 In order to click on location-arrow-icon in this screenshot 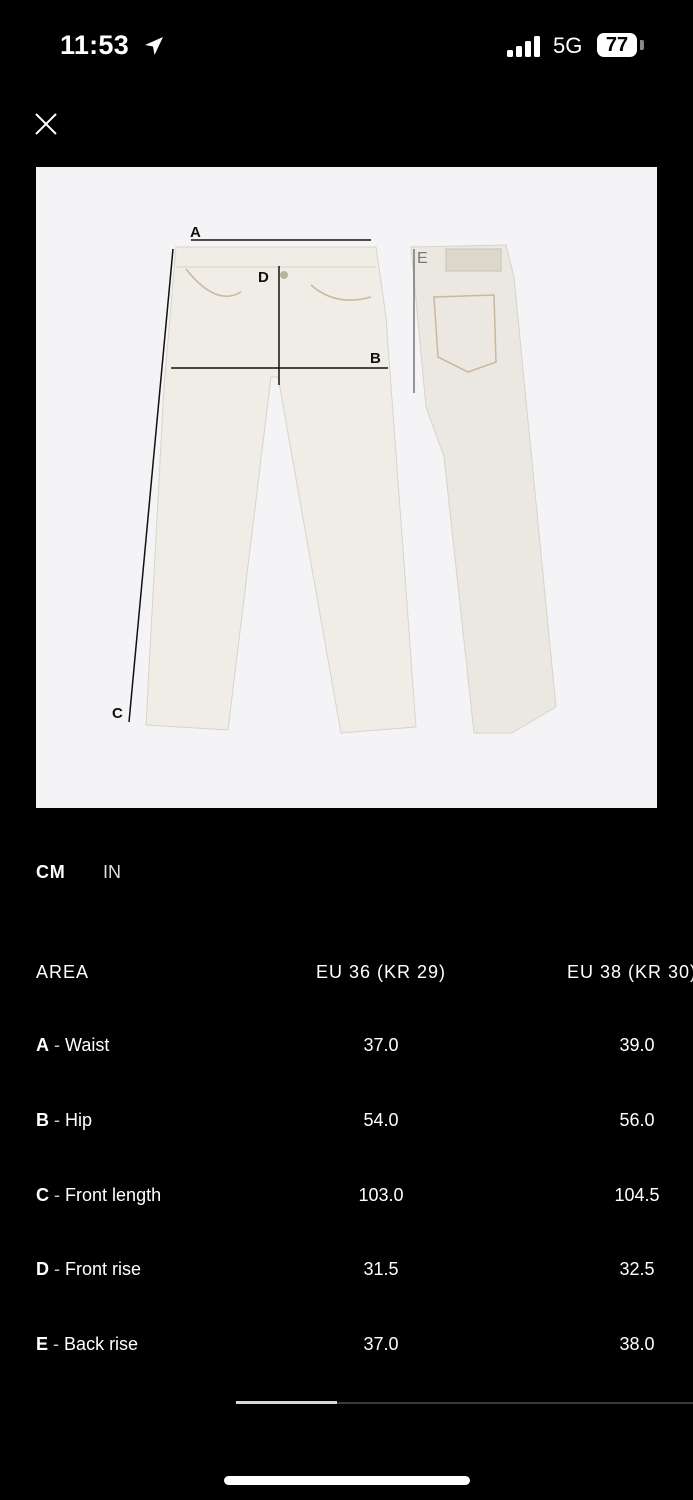, I will do `click(154, 46)`.